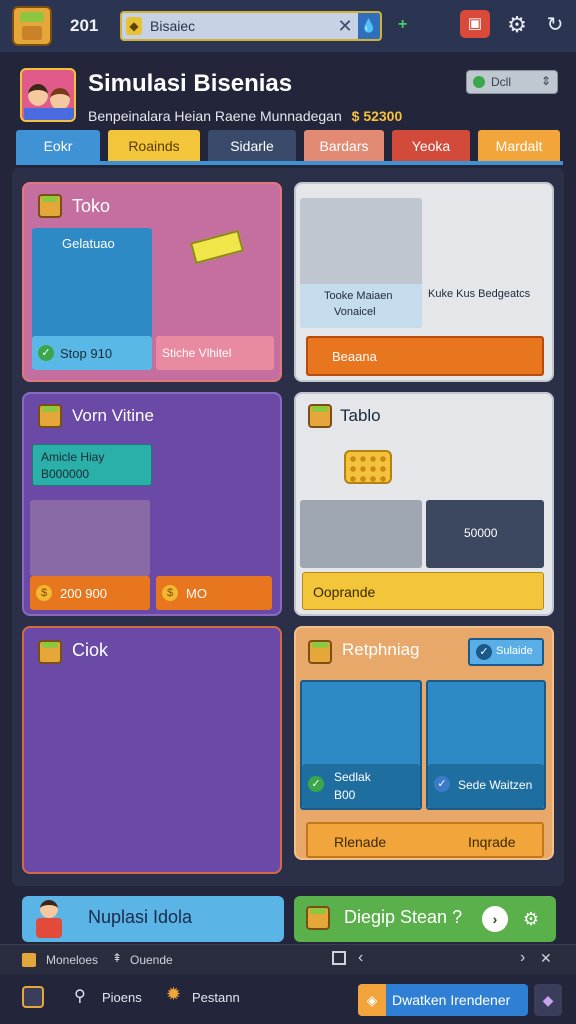 The image size is (576, 1024). What do you see at coordinates (479, 294) in the screenshot?
I see `side-label: Kuke Kus Bedgeatcs` at bounding box center [479, 294].